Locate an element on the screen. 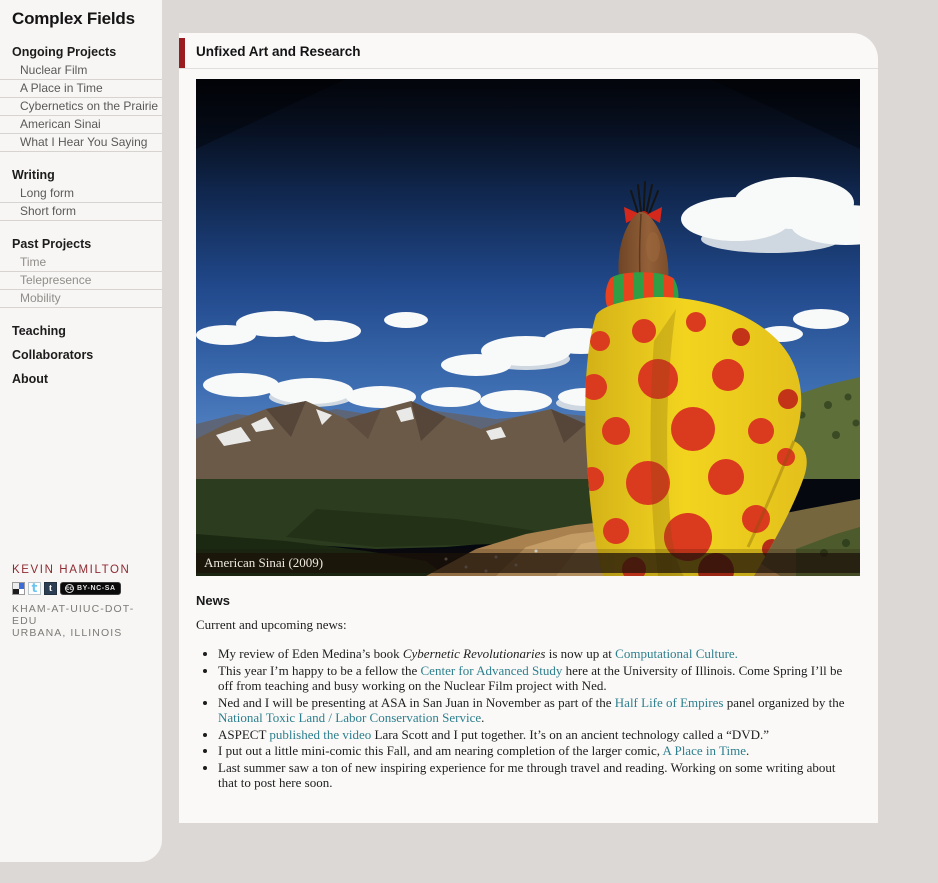 The image size is (938, 883). twitter-icon: t is located at coordinates (34, 588).